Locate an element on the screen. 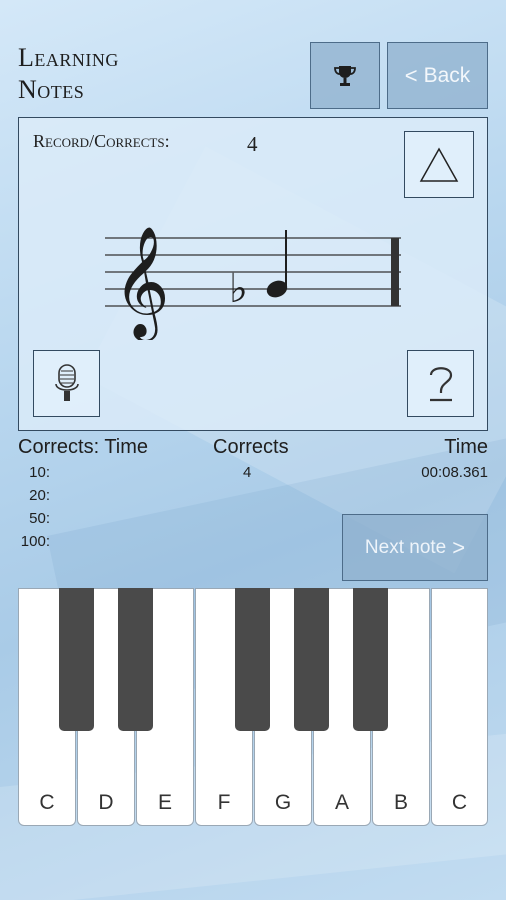 Image resolution: width=506 pixels, height=900 pixels. key-label: A is located at coordinates (341, 802).